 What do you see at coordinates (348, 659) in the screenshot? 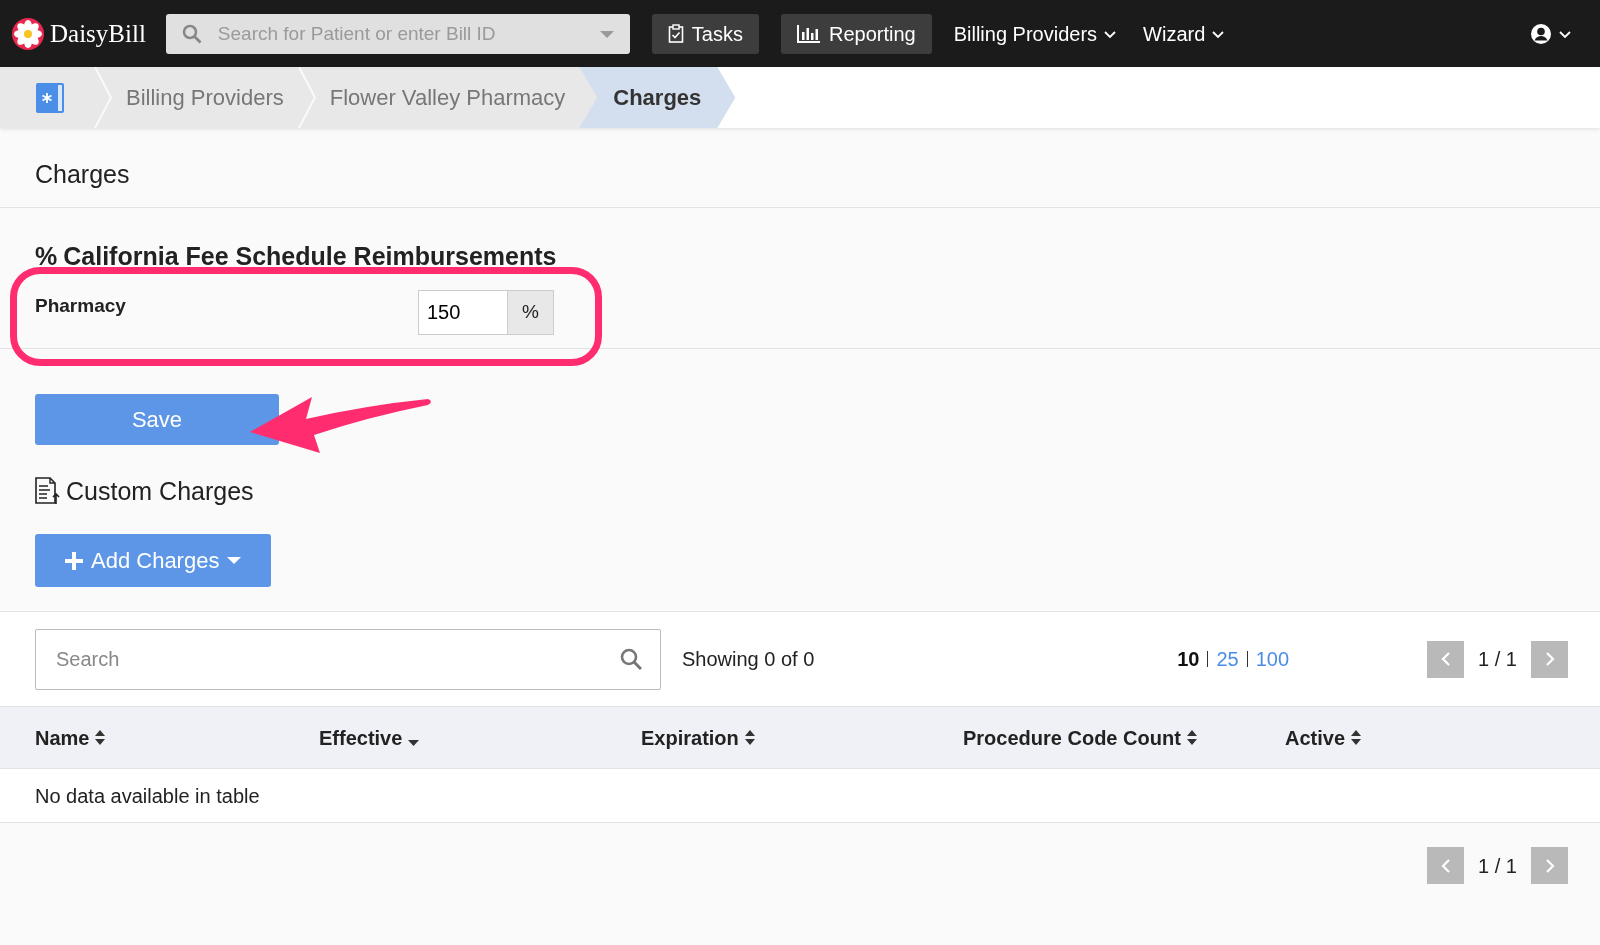
I see `search-box: Search` at bounding box center [348, 659].